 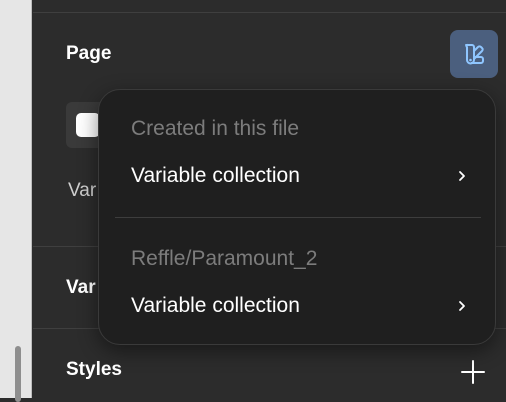 I want to click on menu-group-header: Created in this file, so click(x=215, y=128).